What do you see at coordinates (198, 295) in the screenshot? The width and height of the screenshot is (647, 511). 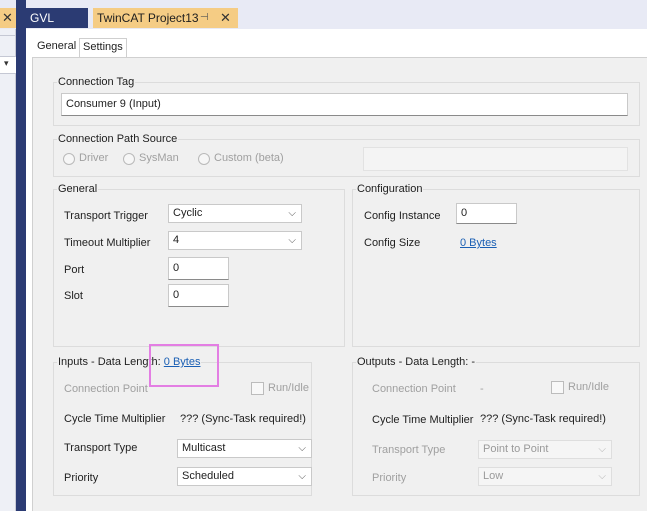 I see `slot-input: 0` at bounding box center [198, 295].